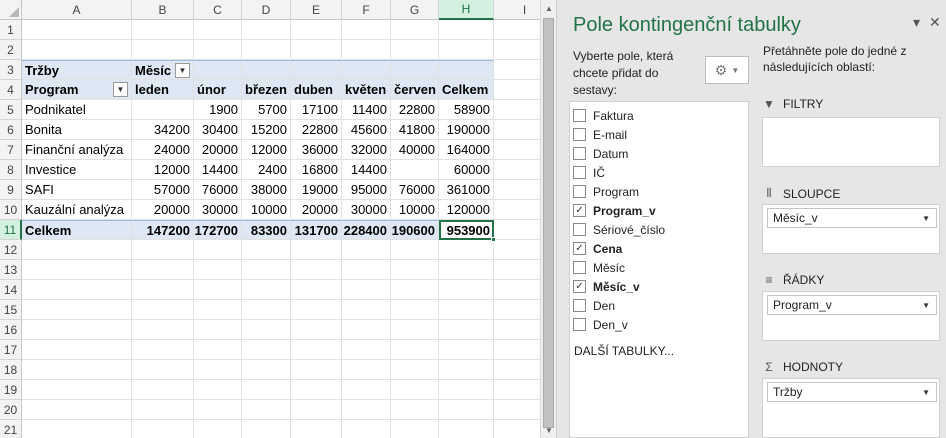 The height and width of the screenshot is (438, 946). What do you see at coordinates (77, 10) in the screenshot?
I see `column-header-a: A` at bounding box center [77, 10].